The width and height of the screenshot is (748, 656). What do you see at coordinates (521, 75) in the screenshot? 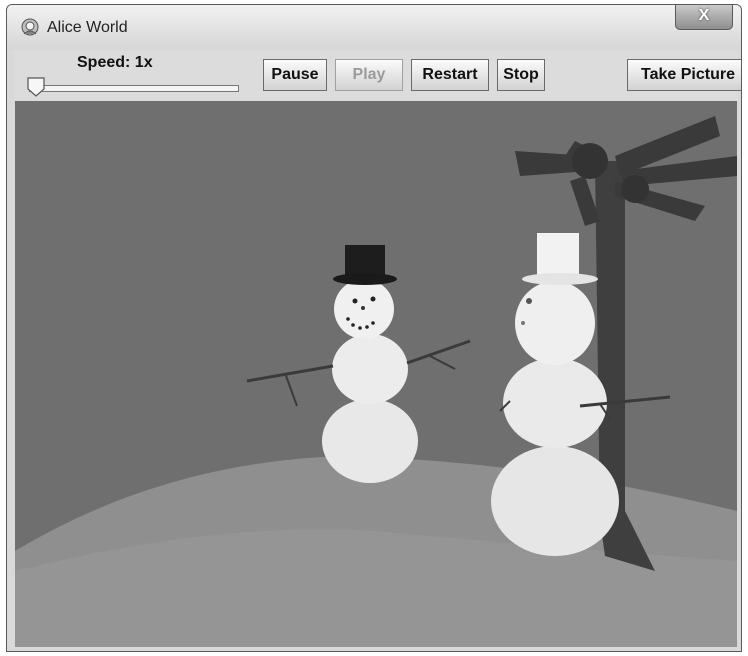
I see `stop-button: Stop` at bounding box center [521, 75].